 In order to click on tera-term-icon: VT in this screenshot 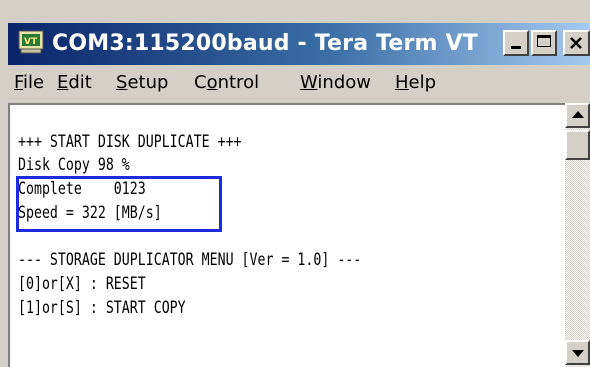, I will do `click(31, 41)`.